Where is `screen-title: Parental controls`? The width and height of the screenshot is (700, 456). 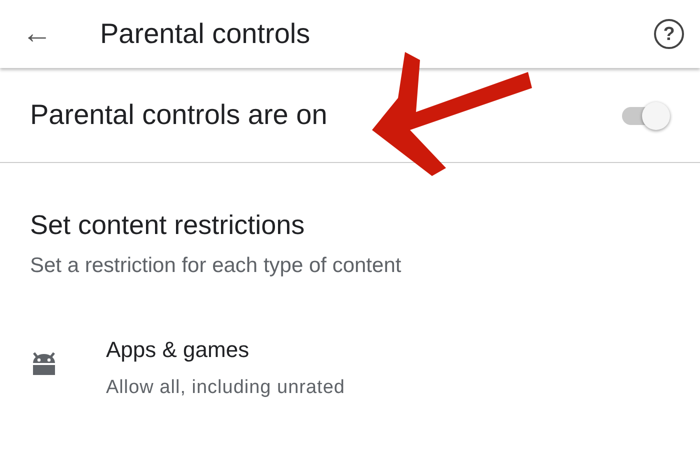
screen-title: Parental controls is located at coordinates (205, 34).